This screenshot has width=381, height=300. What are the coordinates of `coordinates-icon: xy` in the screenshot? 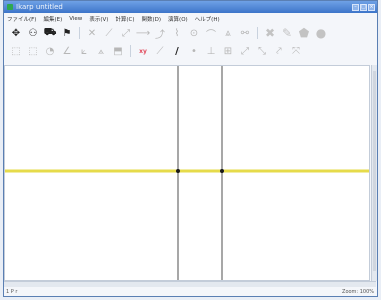 It's located at (143, 51).